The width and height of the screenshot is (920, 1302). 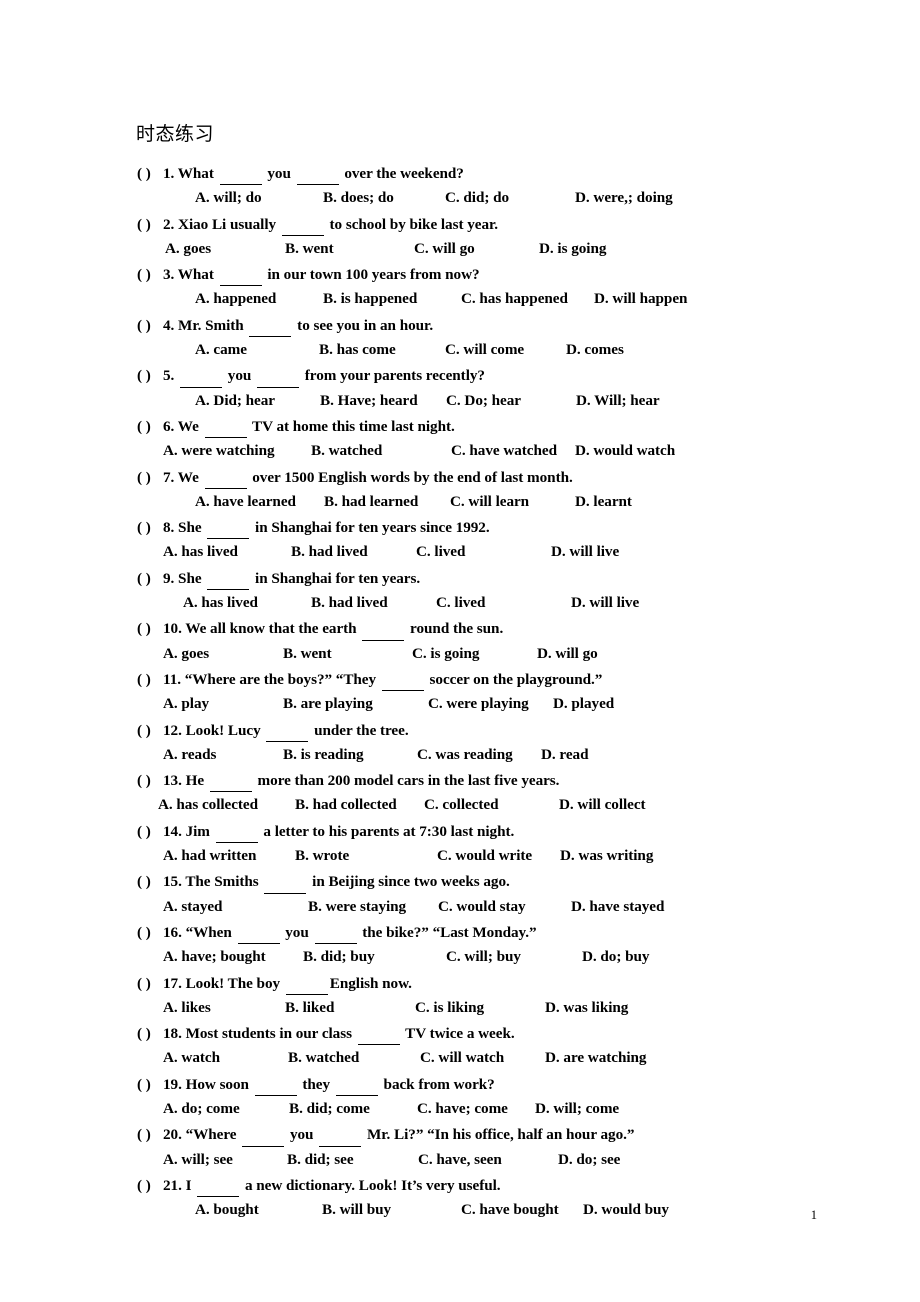 I want to click on option-choice: C. did; do, so click(x=510, y=198).